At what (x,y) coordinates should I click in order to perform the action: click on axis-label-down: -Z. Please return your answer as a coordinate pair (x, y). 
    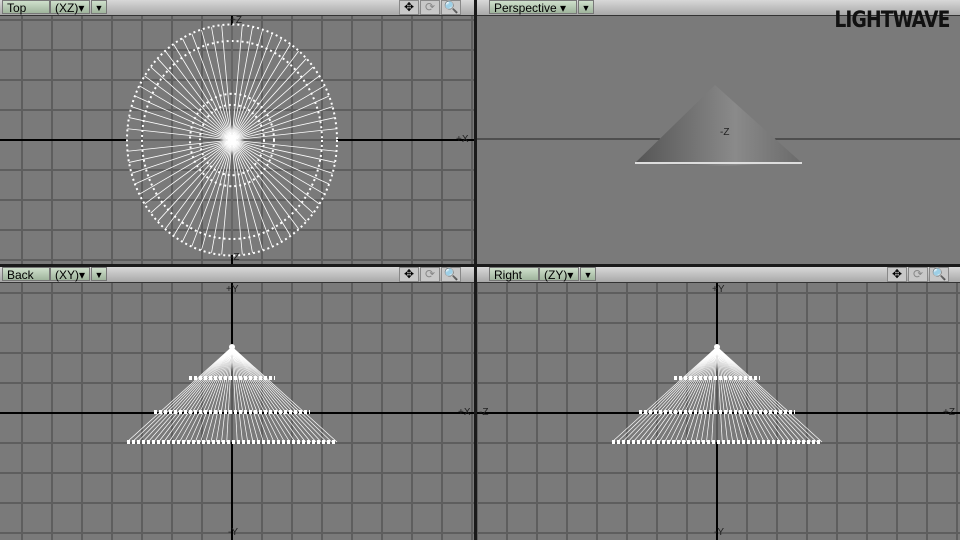
    Looking at the image, I should click on (235, 257).